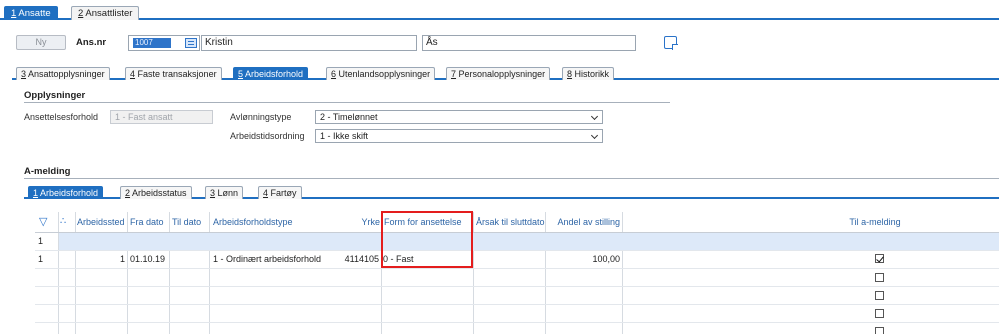  What do you see at coordinates (191, 43) in the screenshot?
I see `list-lookup-icon` at bounding box center [191, 43].